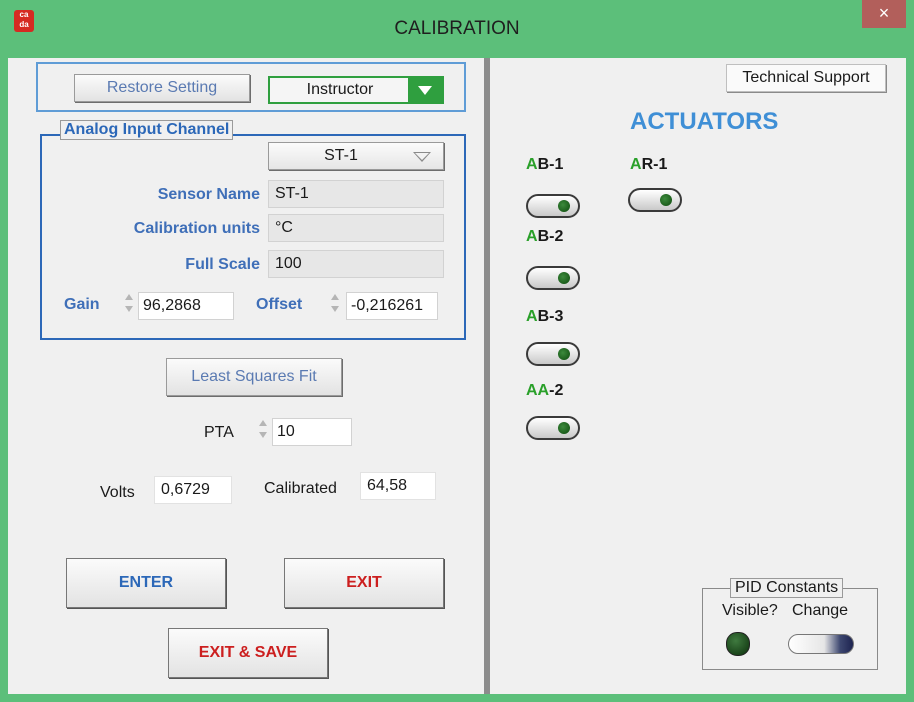 The width and height of the screenshot is (914, 702). I want to click on actuator-toggle-ab2, so click(553, 278).